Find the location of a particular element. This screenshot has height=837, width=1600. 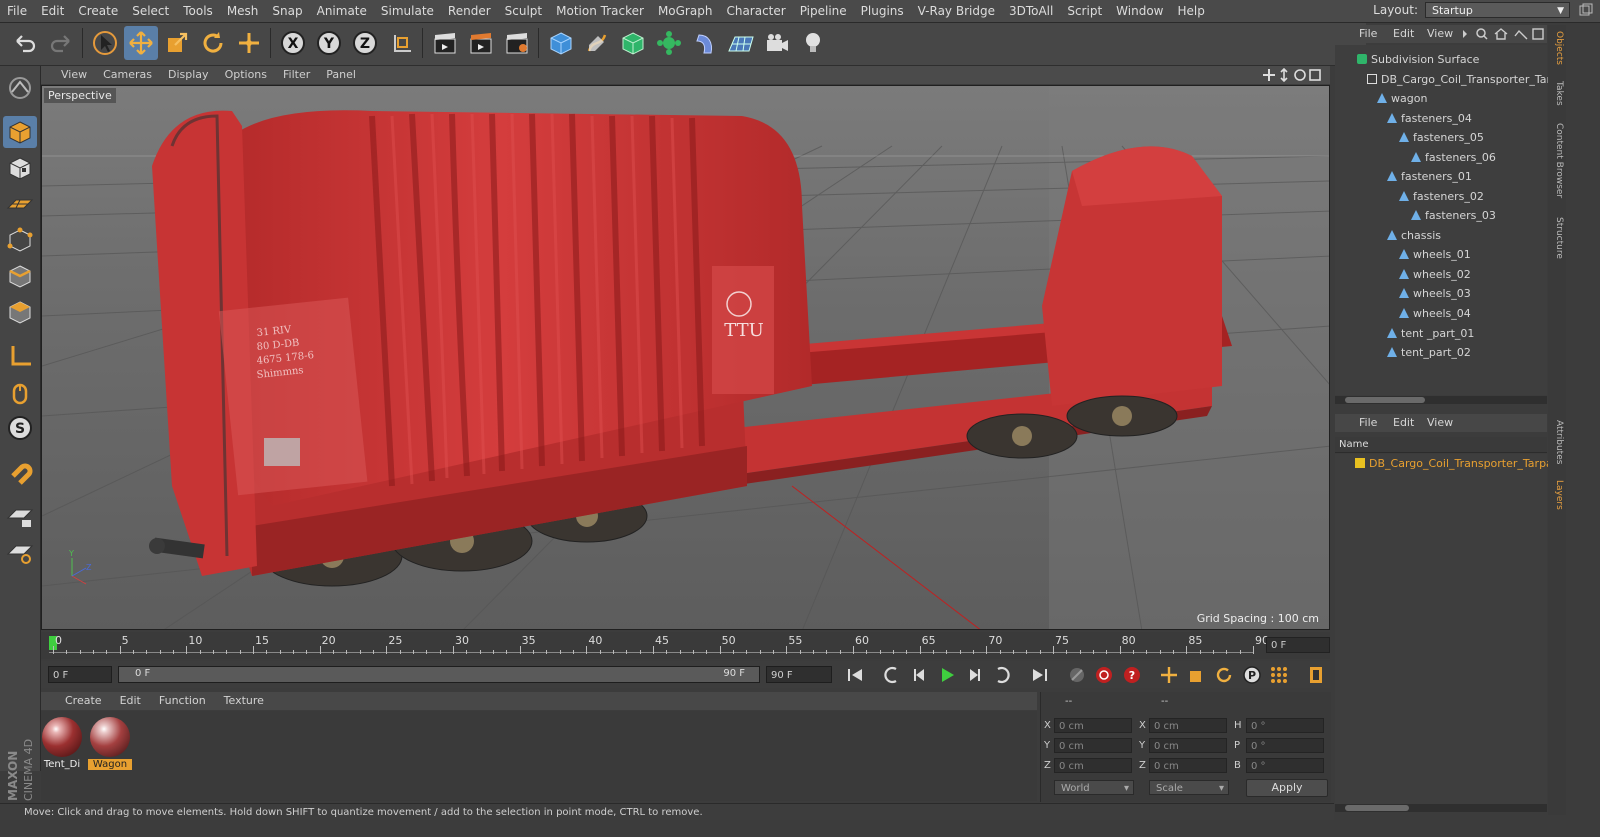

menu-snap: Snap is located at coordinates (287, 11).